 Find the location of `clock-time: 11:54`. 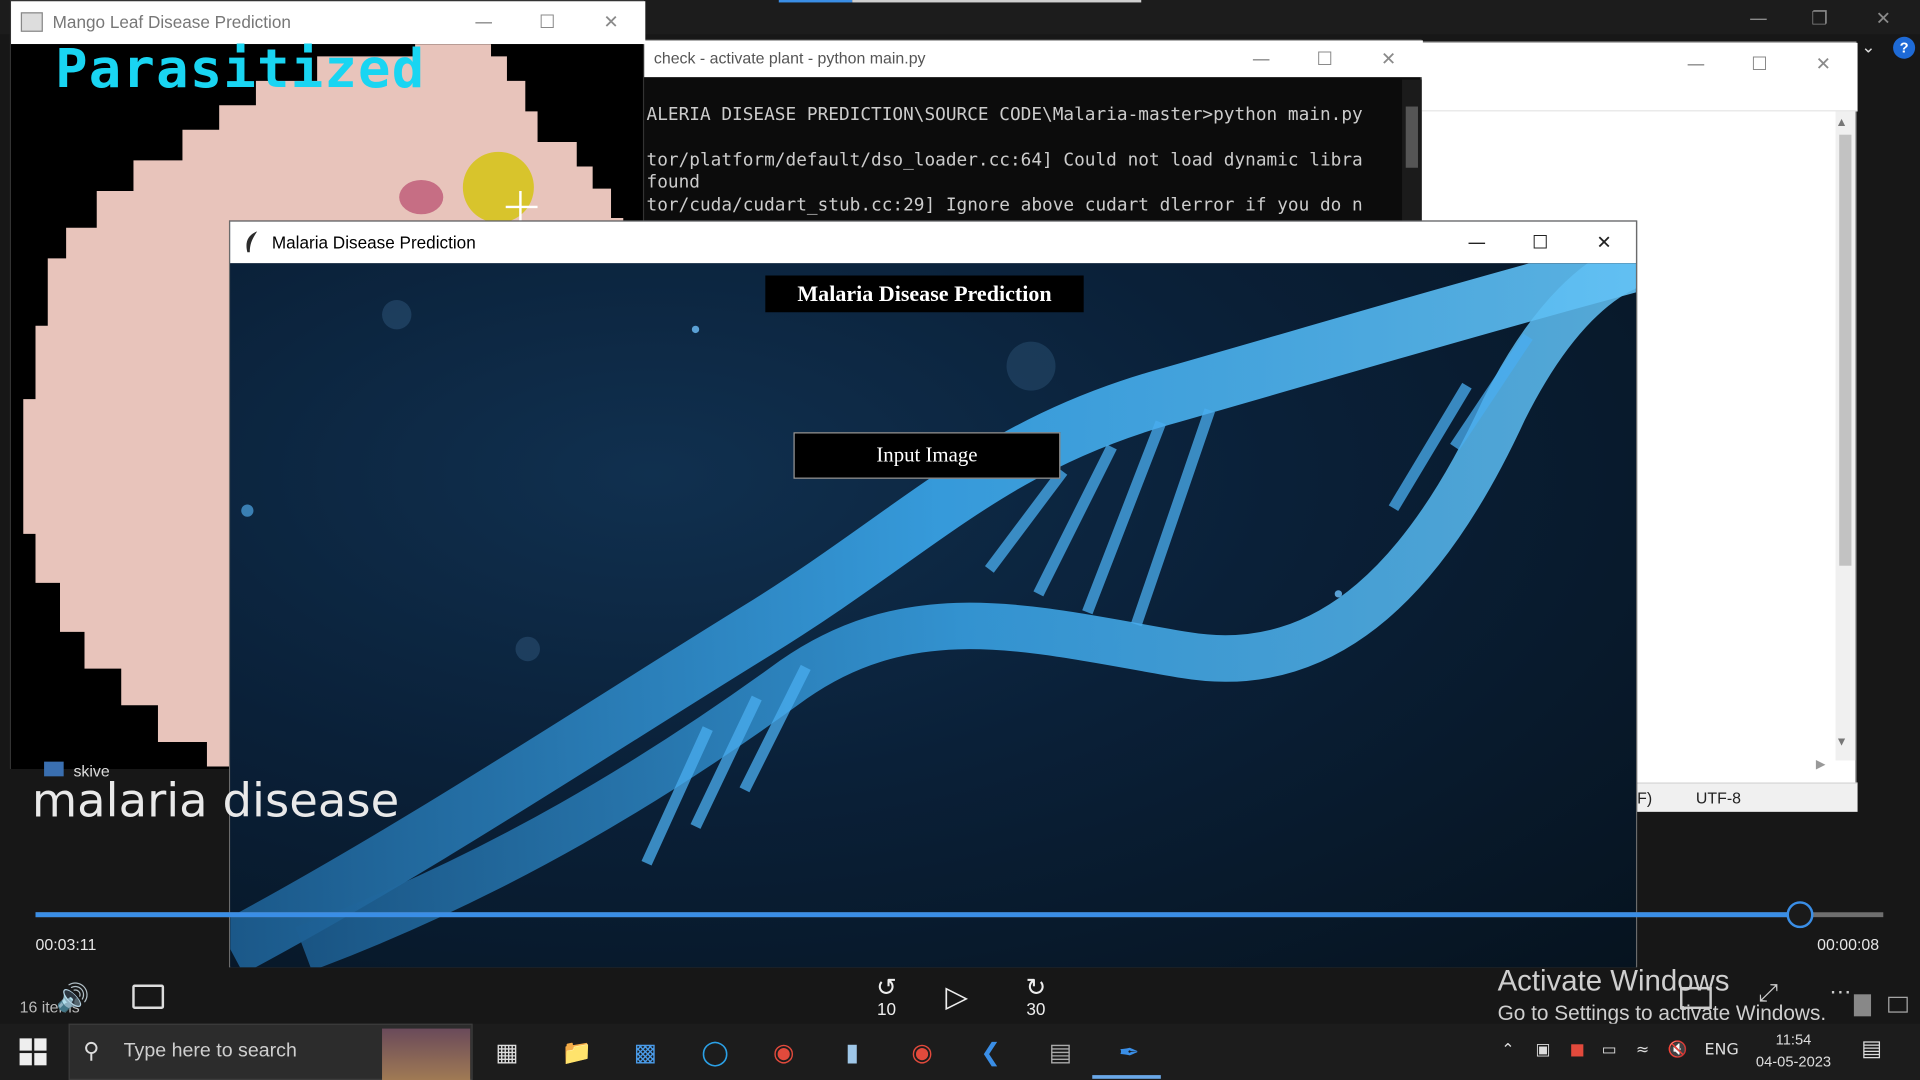

clock-time: 11:54 is located at coordinates (1793, 1040).